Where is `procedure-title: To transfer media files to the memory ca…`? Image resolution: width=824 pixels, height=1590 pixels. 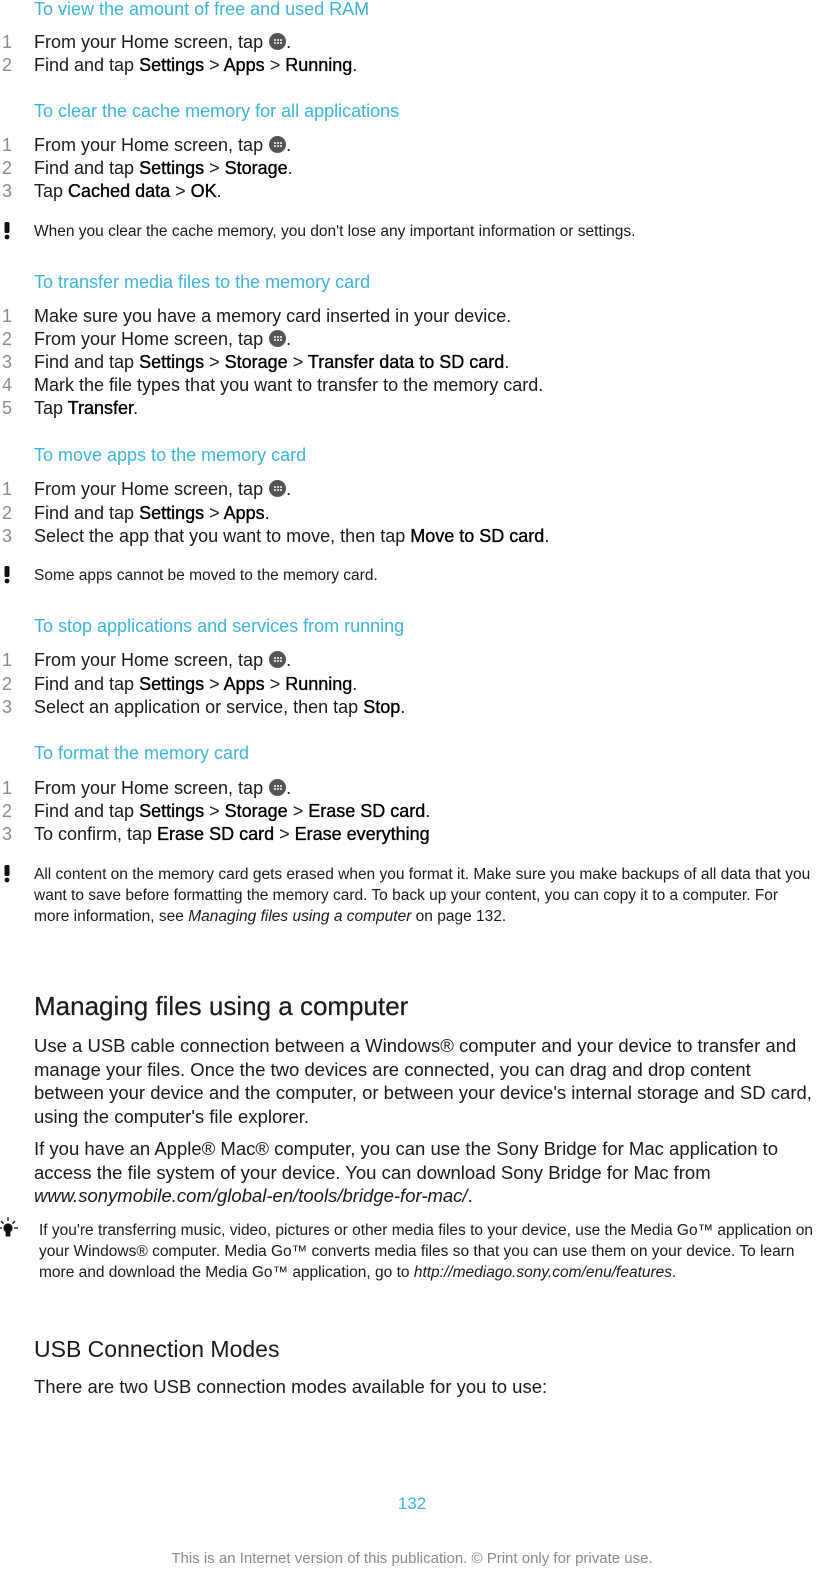 procedure-title: To transfer media files to the memory ca… is located at coordinates (202, 282).